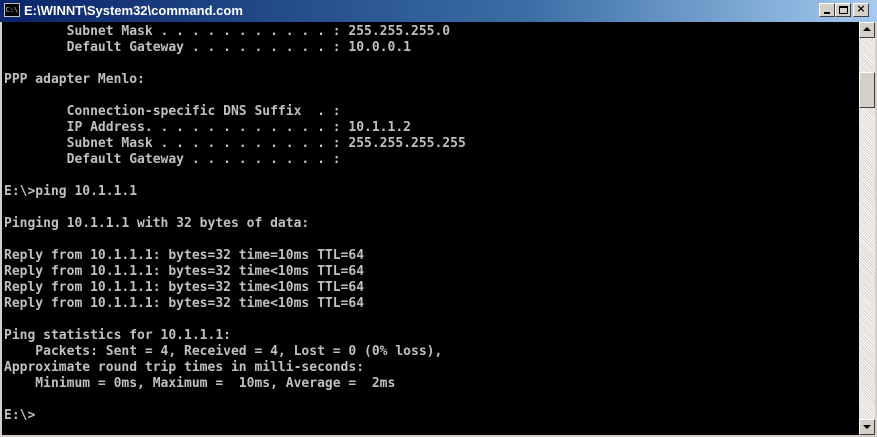  I want to click on minimize-button, so click(827, 10).